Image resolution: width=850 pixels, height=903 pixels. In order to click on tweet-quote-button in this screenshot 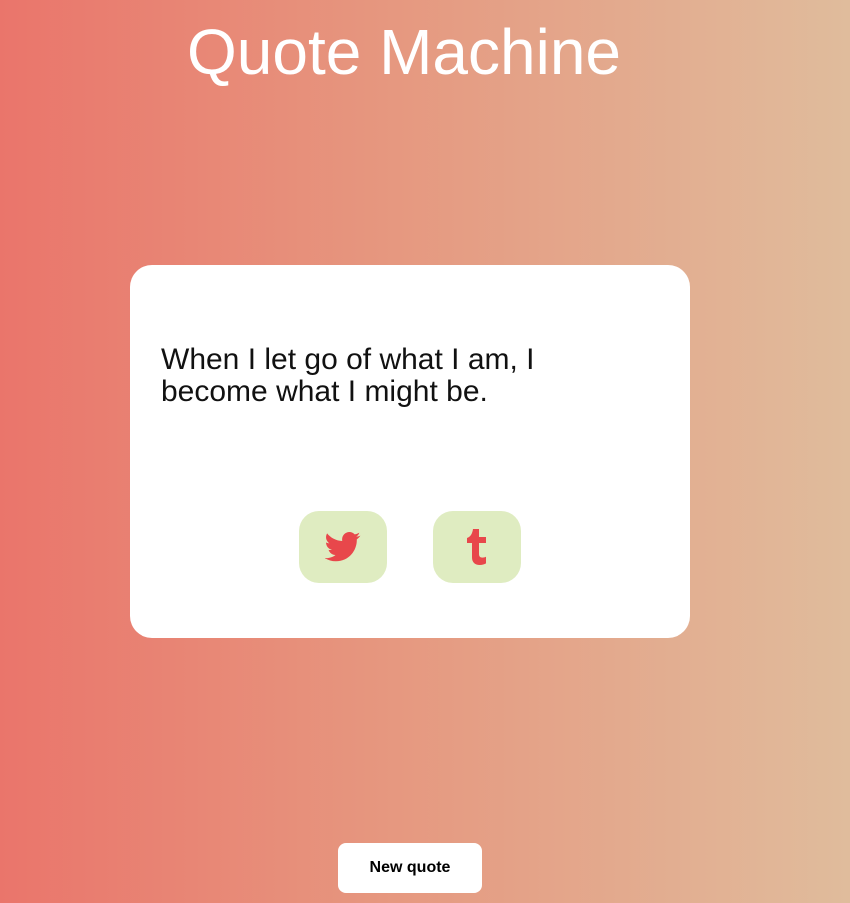, I will do `click(343, 547)`.